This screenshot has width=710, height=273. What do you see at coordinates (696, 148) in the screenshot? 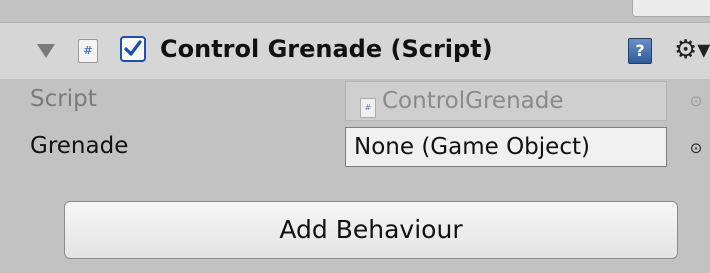
I see `grenade-object-picker-icon: ⊙` at bounding box center [696, 148].